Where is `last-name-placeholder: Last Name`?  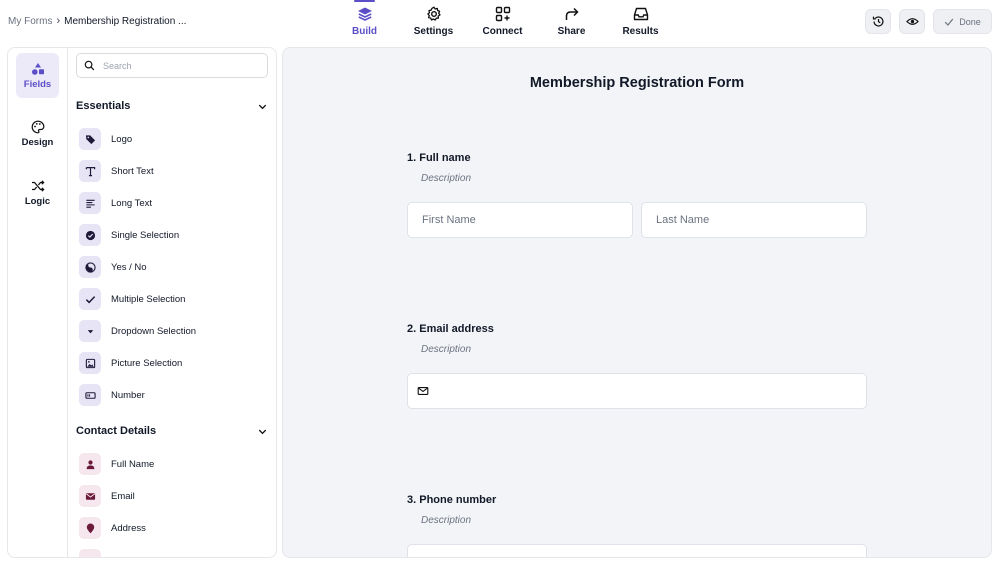
last-name-placeholder: Last Name is located at coordinates (683, 220).